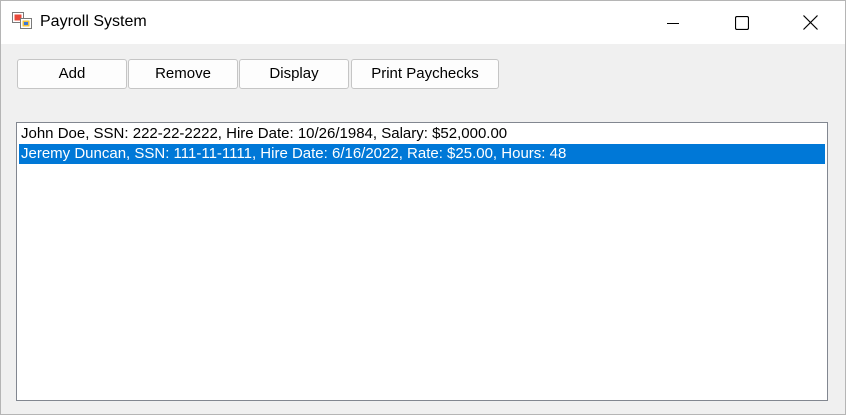 The image size is (846, 415). Describe the element at coordinates (72, 74) in the screenshot. I see `add-button: Add` at that location.